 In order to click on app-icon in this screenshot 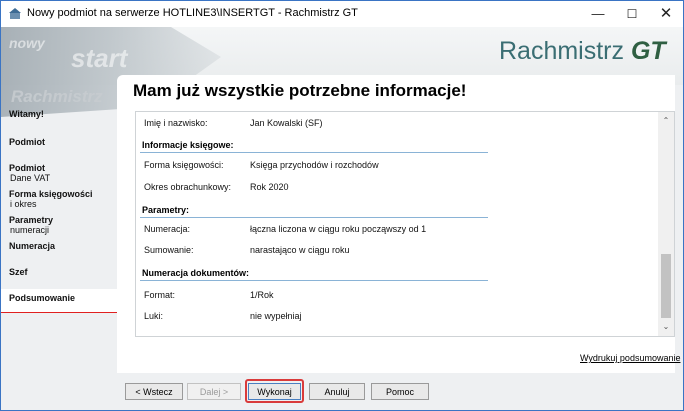, I will do `click(15, 13)`.